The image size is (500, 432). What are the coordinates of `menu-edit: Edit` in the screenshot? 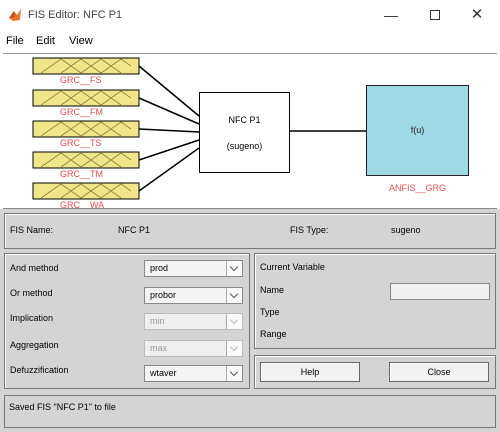 It's located at (45, 41).